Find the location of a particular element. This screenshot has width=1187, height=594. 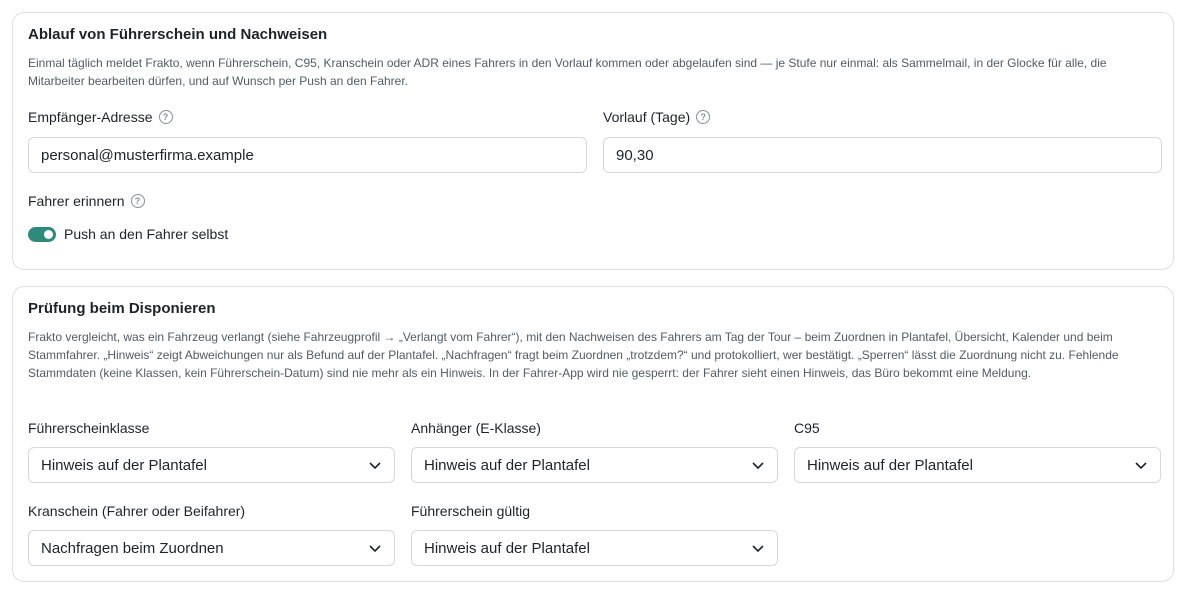

recipient-input: personal@musterfirma.example is located at coordinates (307, 155).